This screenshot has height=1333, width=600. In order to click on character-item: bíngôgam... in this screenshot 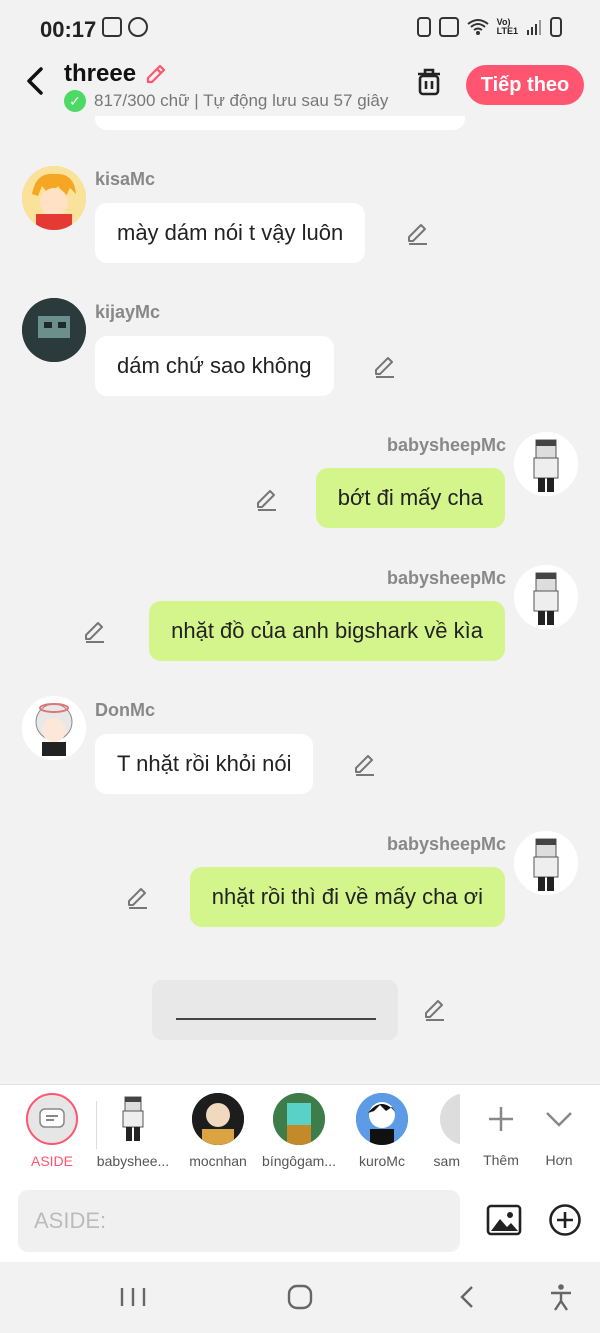, I will do `click(299, 1131)`.